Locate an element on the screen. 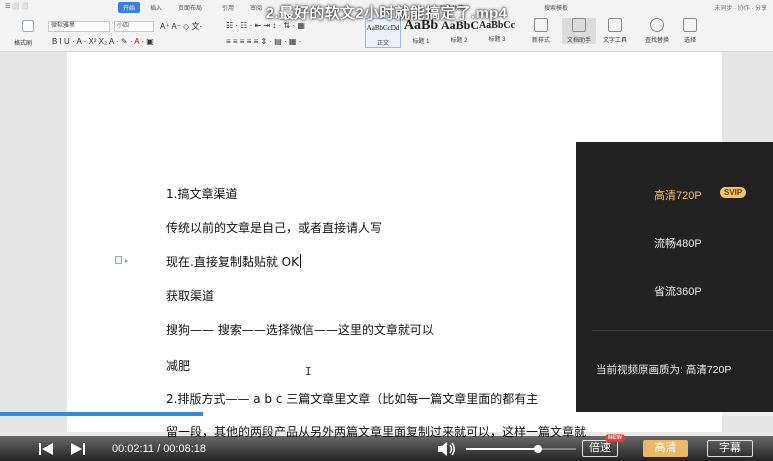 The width and height of the screenshot is (773, 461). subtitle-button: 字幕 is located at coordinates (730, 448).